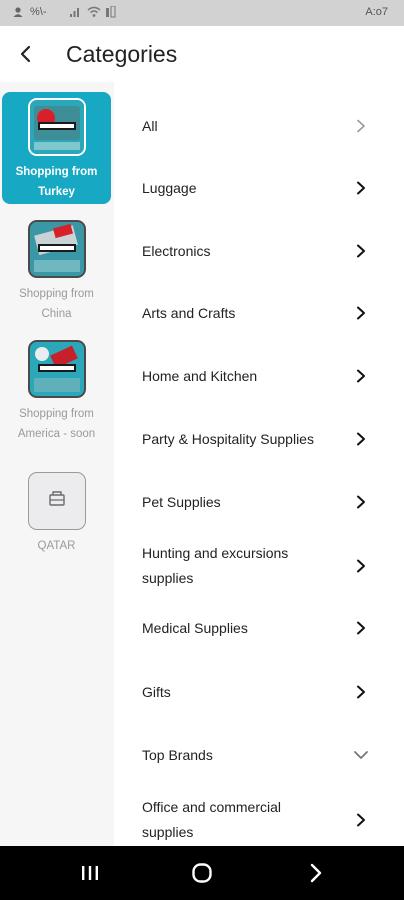  Describe the element at coordinates (122, 53) in the screenshot. I see `page-title: Categories` at that location.